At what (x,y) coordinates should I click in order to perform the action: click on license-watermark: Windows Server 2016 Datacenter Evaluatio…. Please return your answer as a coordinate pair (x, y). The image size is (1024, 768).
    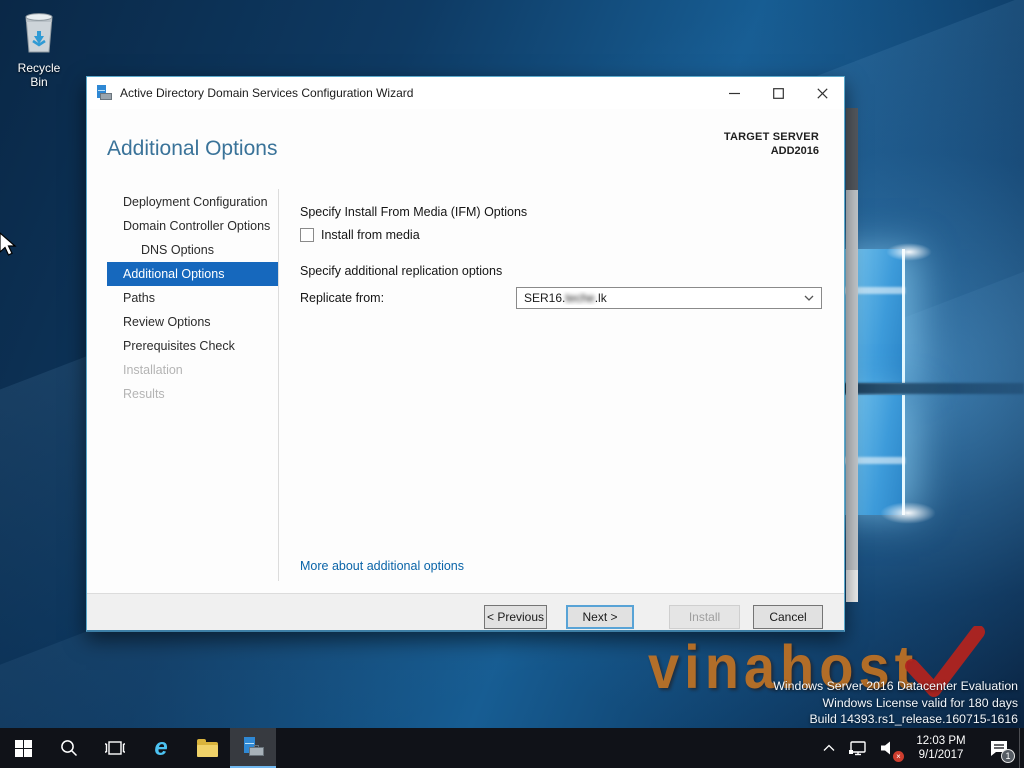
    Looking at the image, I should click on (895, 703).